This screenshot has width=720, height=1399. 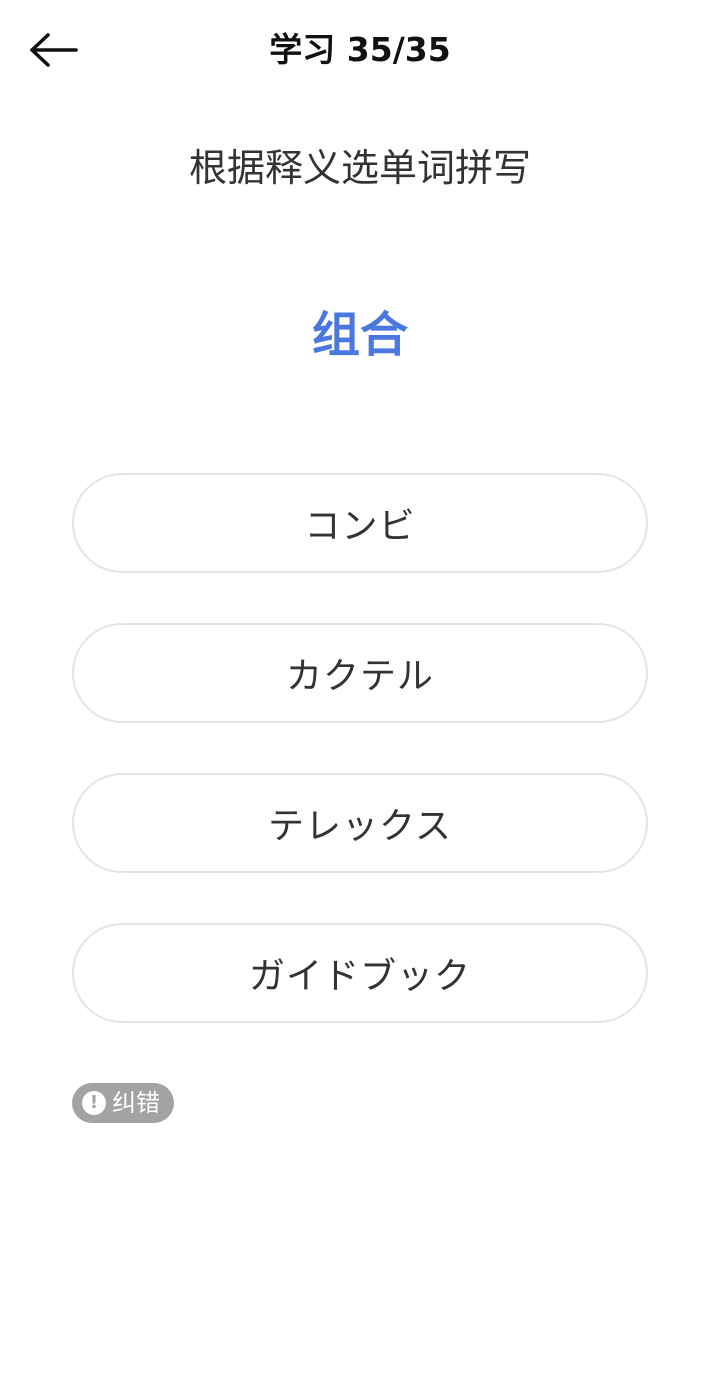 I want to click on arrow-left-icon, so click(x=54, y=50).